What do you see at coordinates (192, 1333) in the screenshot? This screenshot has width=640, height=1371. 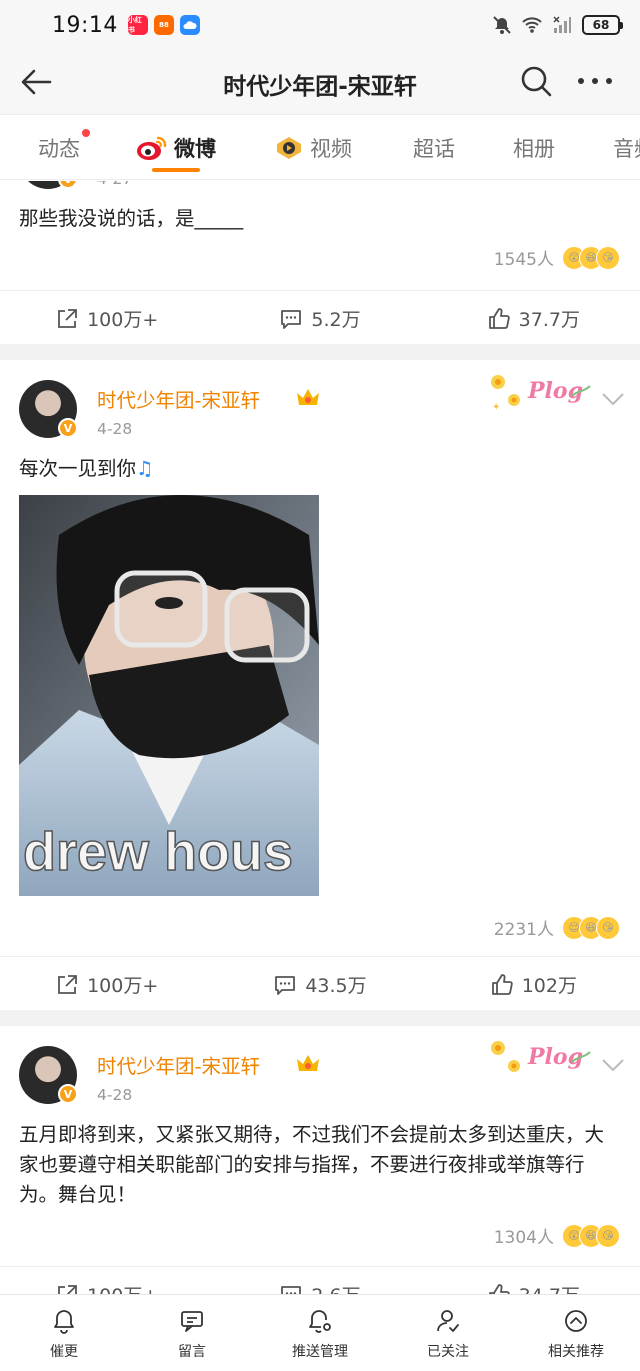 I see `leave-message-button: 留言` at bounding box center [192, 1333].